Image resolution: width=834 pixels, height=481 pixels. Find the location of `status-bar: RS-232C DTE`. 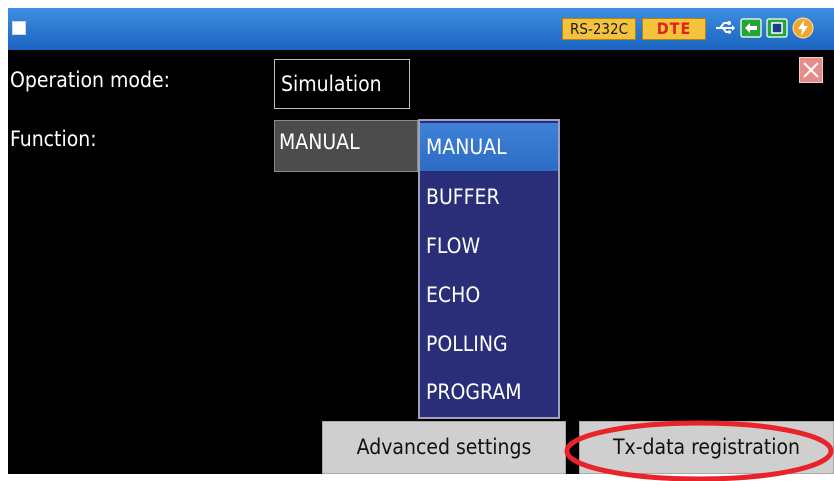

status-bar: RS-232C DTE is located at coordinates (421, 29).